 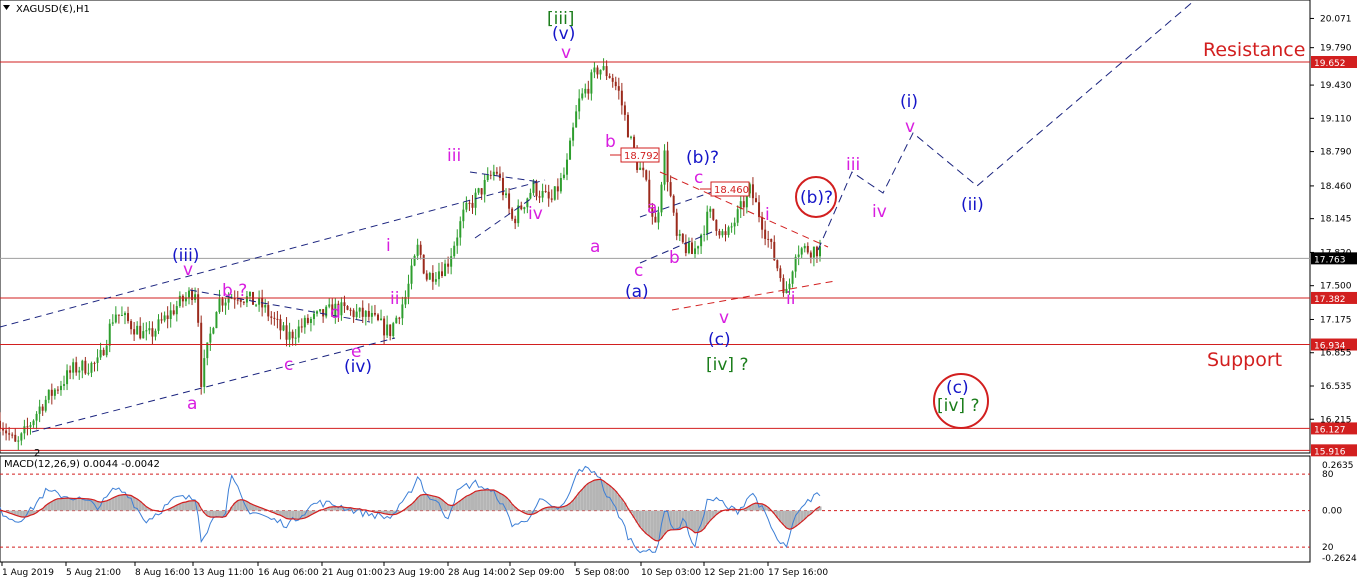 What do you see at coordinates (816, 198) in the screenshot?
I see `wave-label-b-circle: (b)?` at bounding box center [816, 198].